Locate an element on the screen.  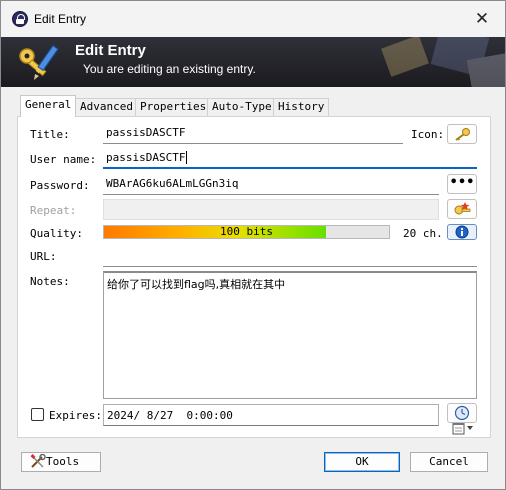
cancel-button: Cancel is located at coordinates (449, 462).